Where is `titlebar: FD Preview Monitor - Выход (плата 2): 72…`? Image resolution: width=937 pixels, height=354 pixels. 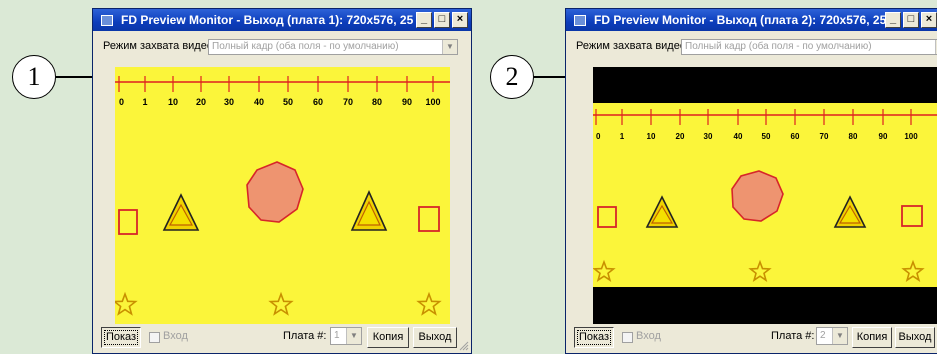
titlebar: FD Preview Monitor - Выход (плата 2): 72… is located at coordinates (751, 20).